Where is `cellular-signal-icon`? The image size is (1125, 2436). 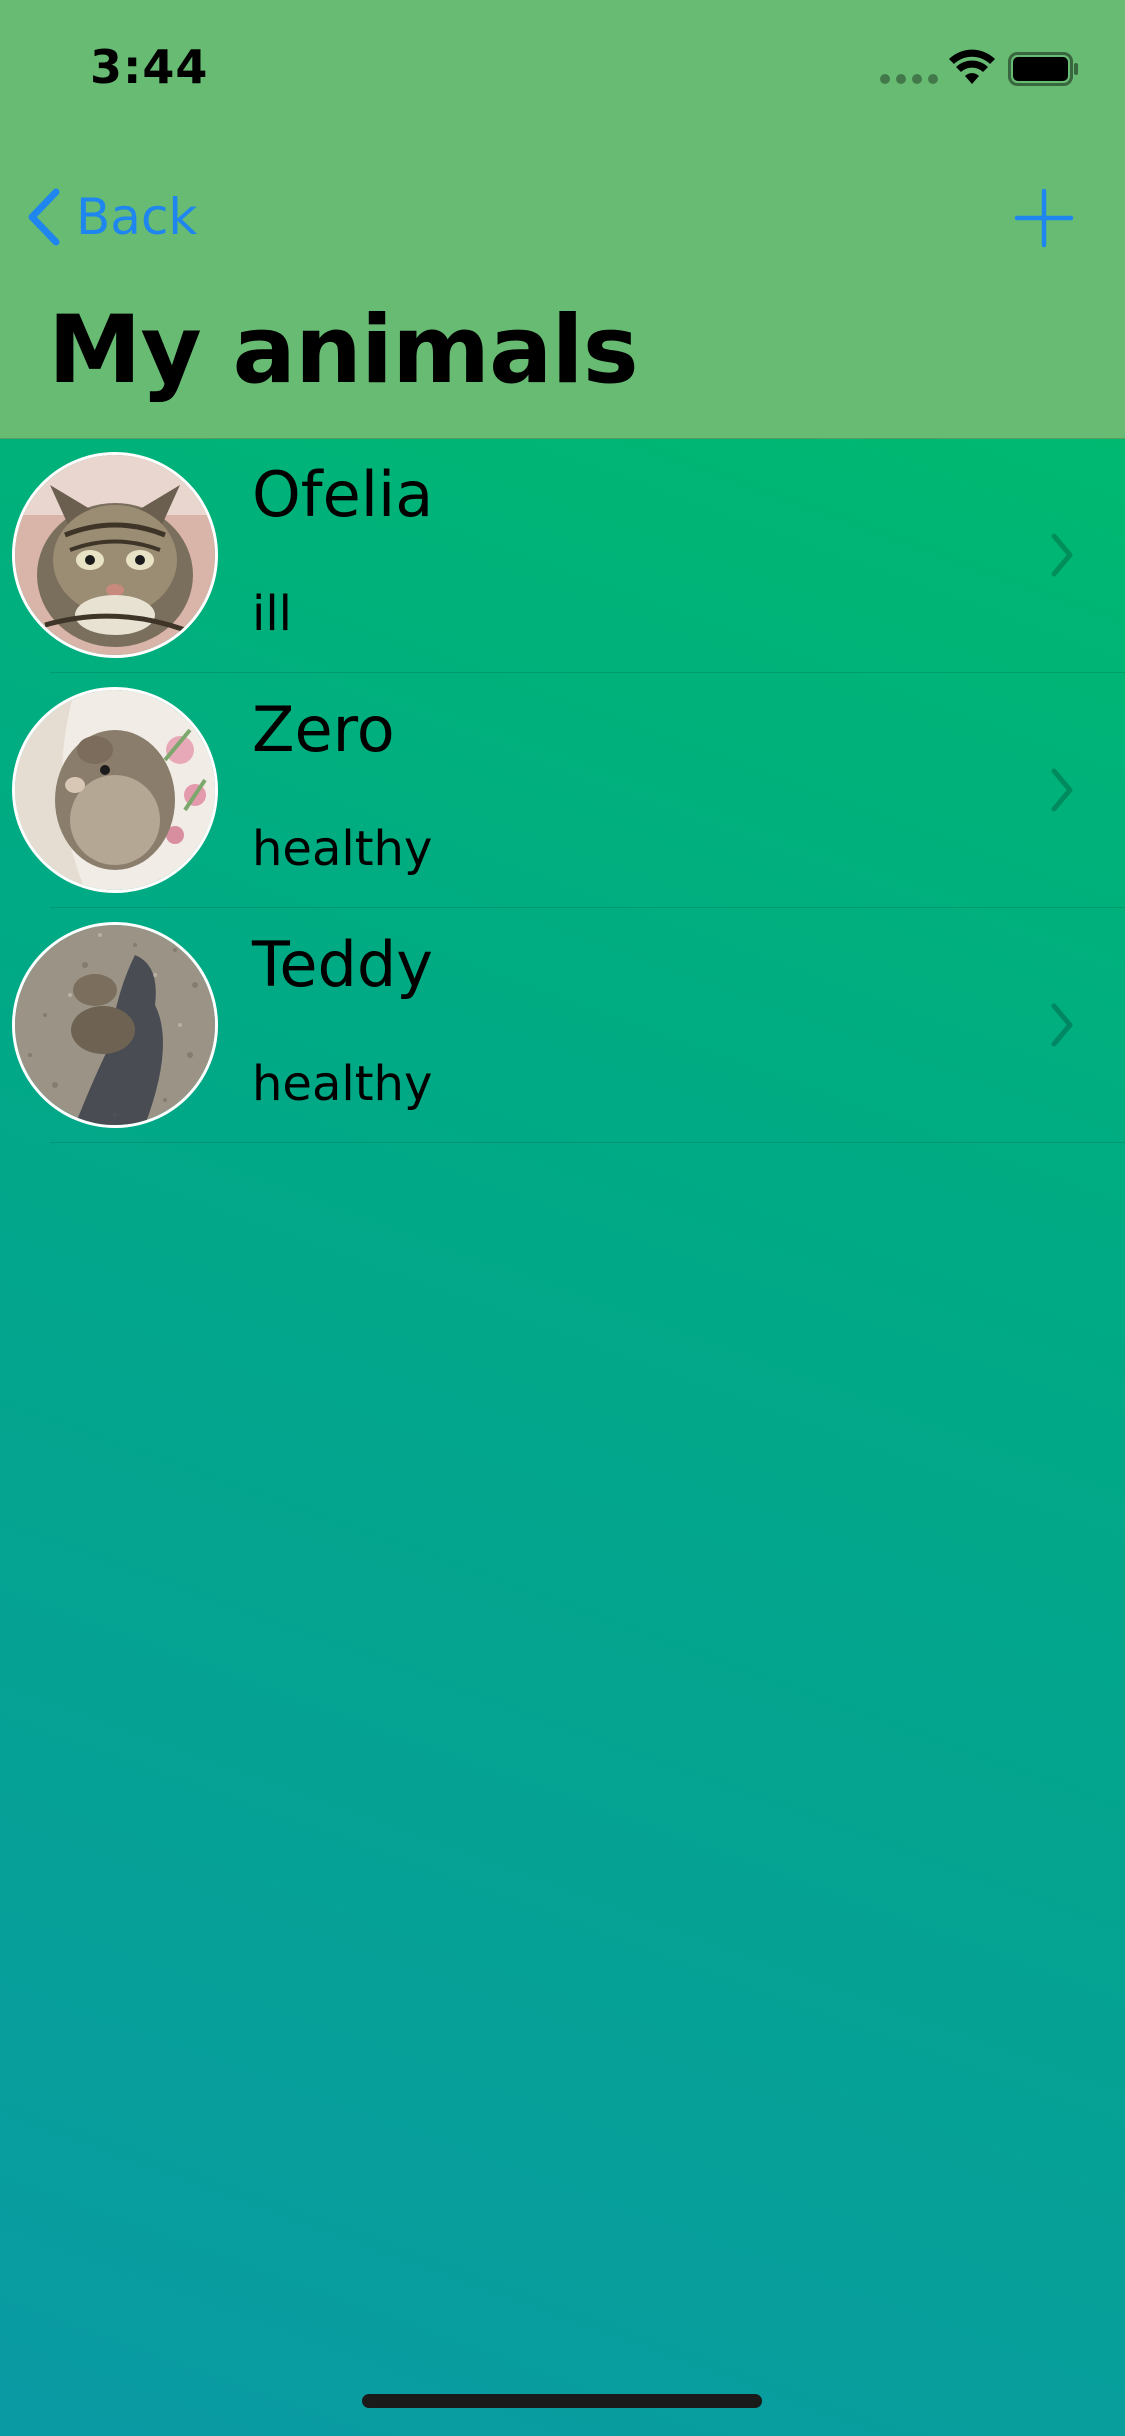
cellular-signal-icon is located at coordinates (909, 79).